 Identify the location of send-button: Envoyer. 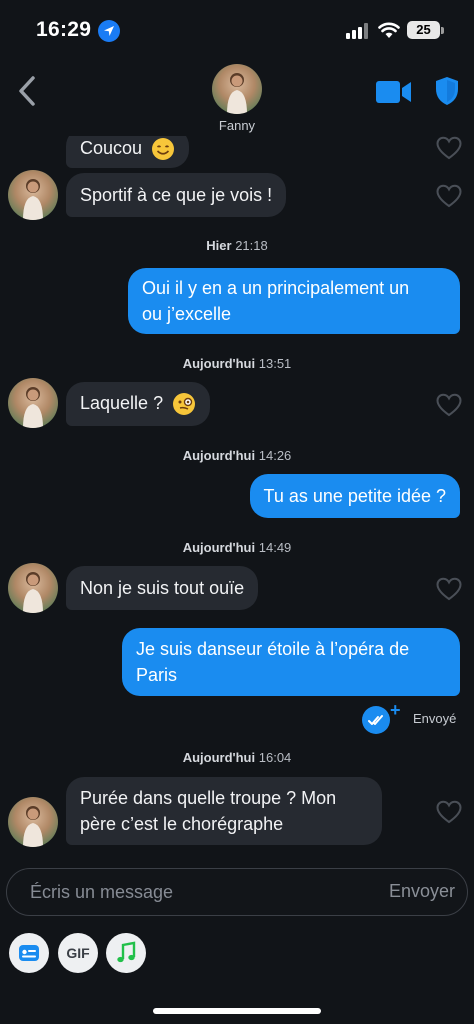
(422, 891).